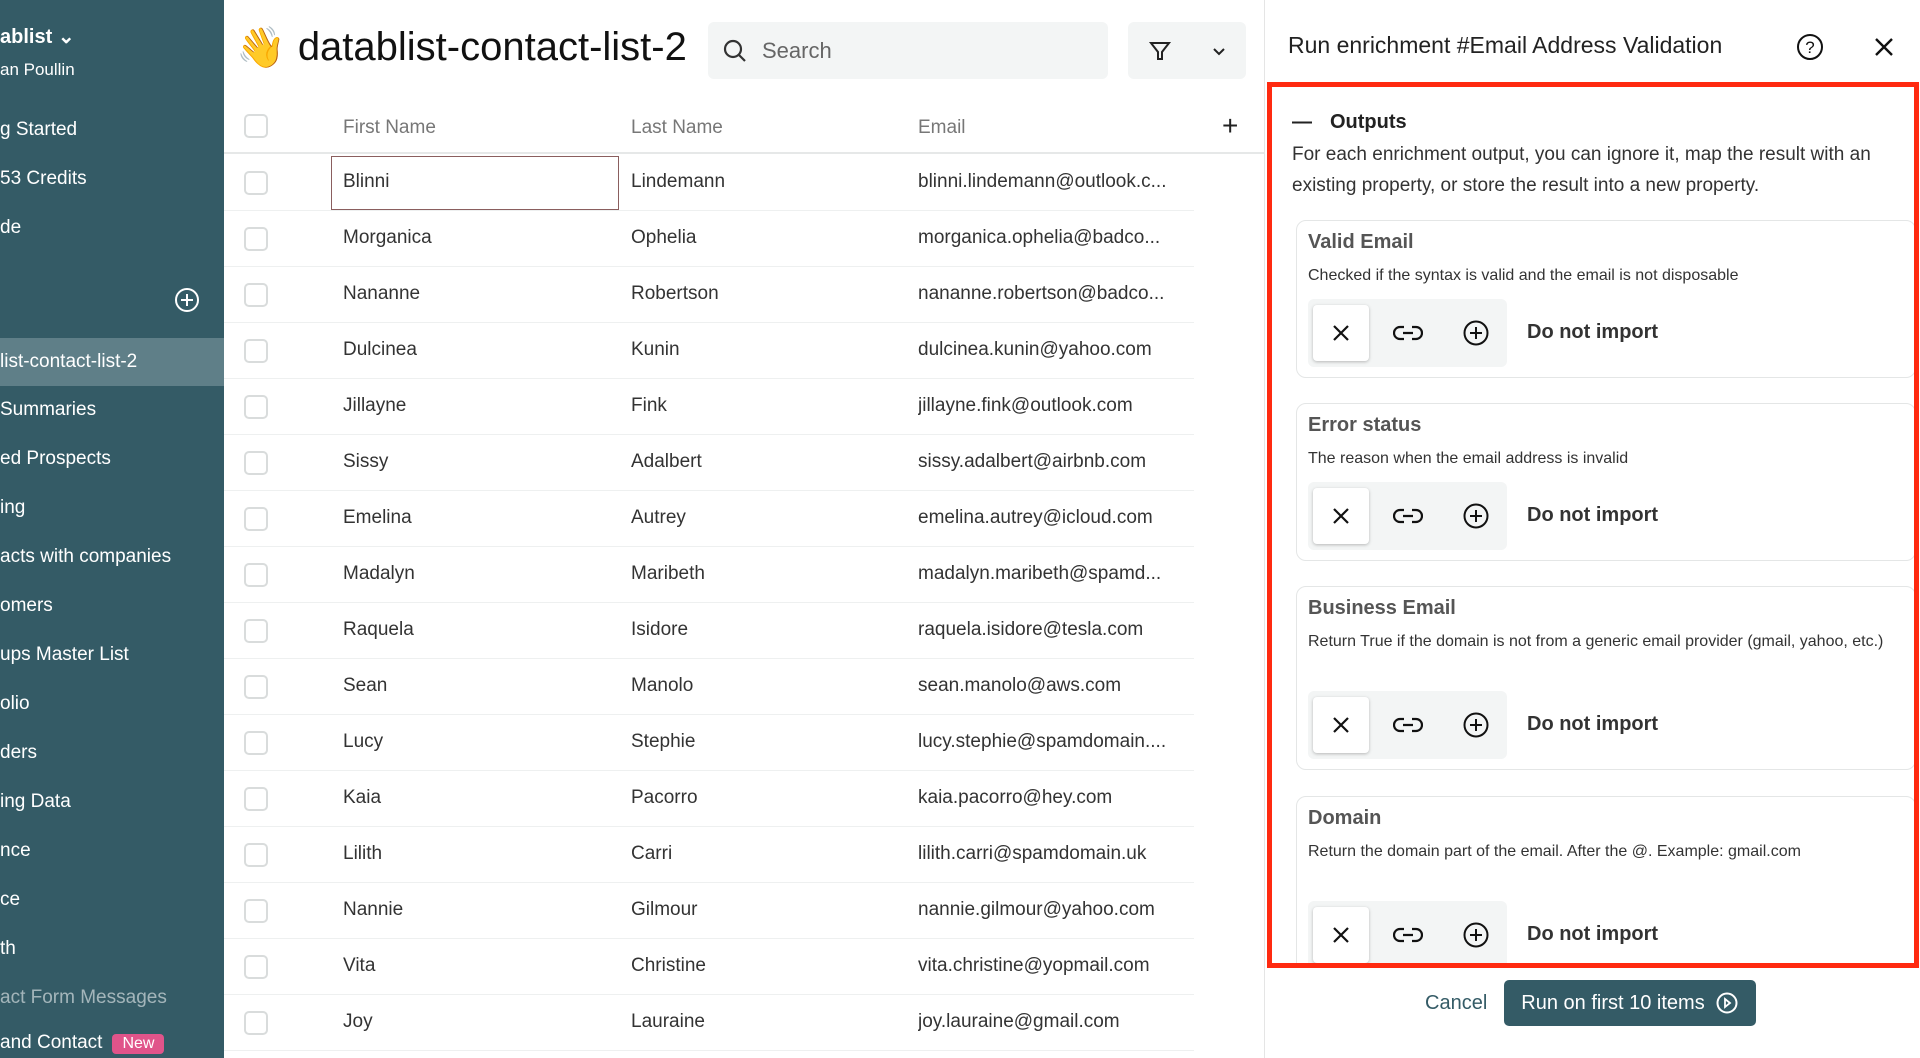 The height and width of the screenshot is (1058, 1920). I want to click on cell-email: emelina.autrey@icloud.com, so click(1053, 518).